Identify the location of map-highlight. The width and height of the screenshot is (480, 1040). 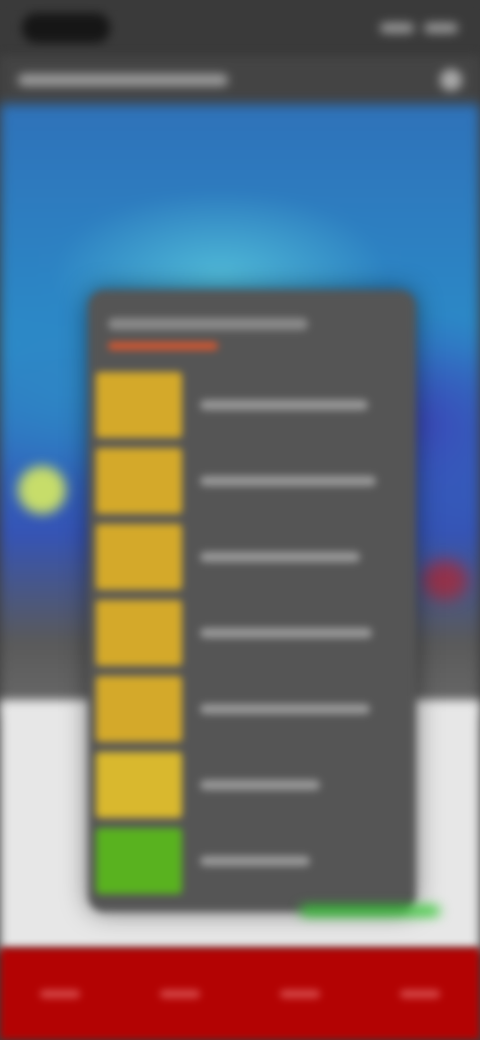
(445, 580).